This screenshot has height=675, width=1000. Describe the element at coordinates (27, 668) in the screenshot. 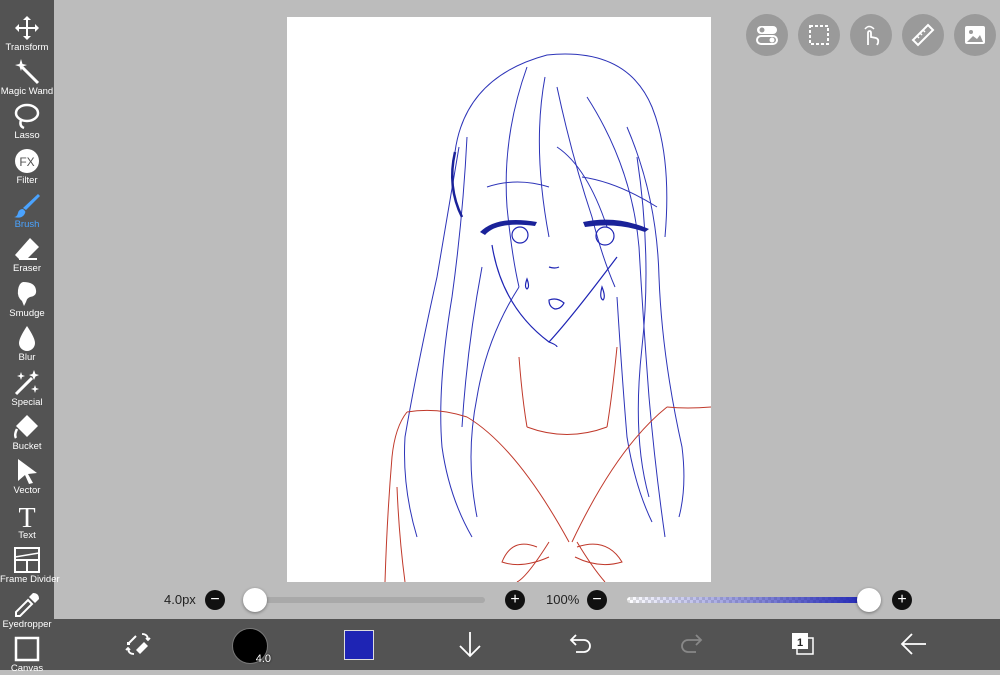

I see `tool-label: Canvas` at that location.